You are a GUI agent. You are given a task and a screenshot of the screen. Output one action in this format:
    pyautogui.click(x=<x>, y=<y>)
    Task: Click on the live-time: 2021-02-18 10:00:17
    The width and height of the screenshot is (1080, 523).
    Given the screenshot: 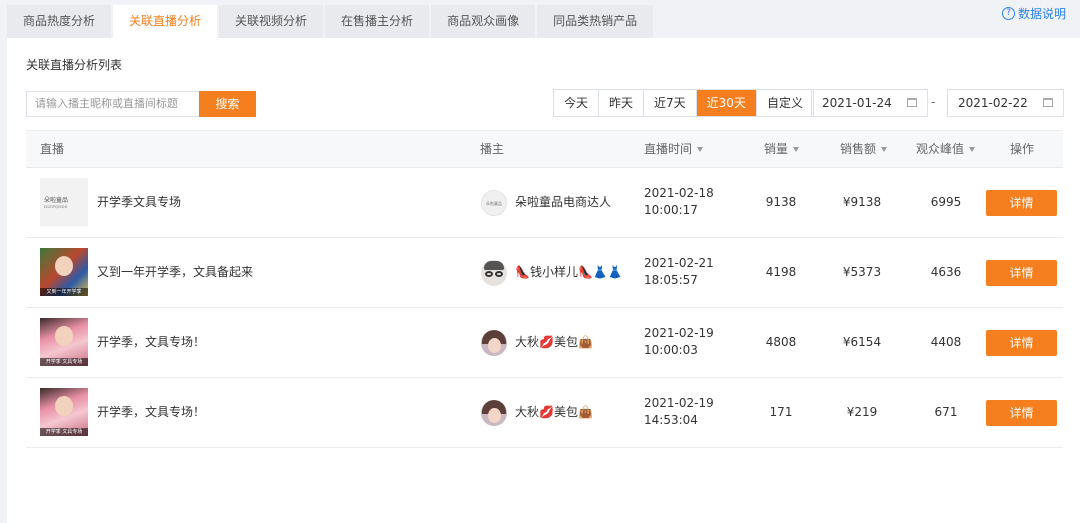 What is the action you would take?
    pyautogui.click(x=679, y=202)
    